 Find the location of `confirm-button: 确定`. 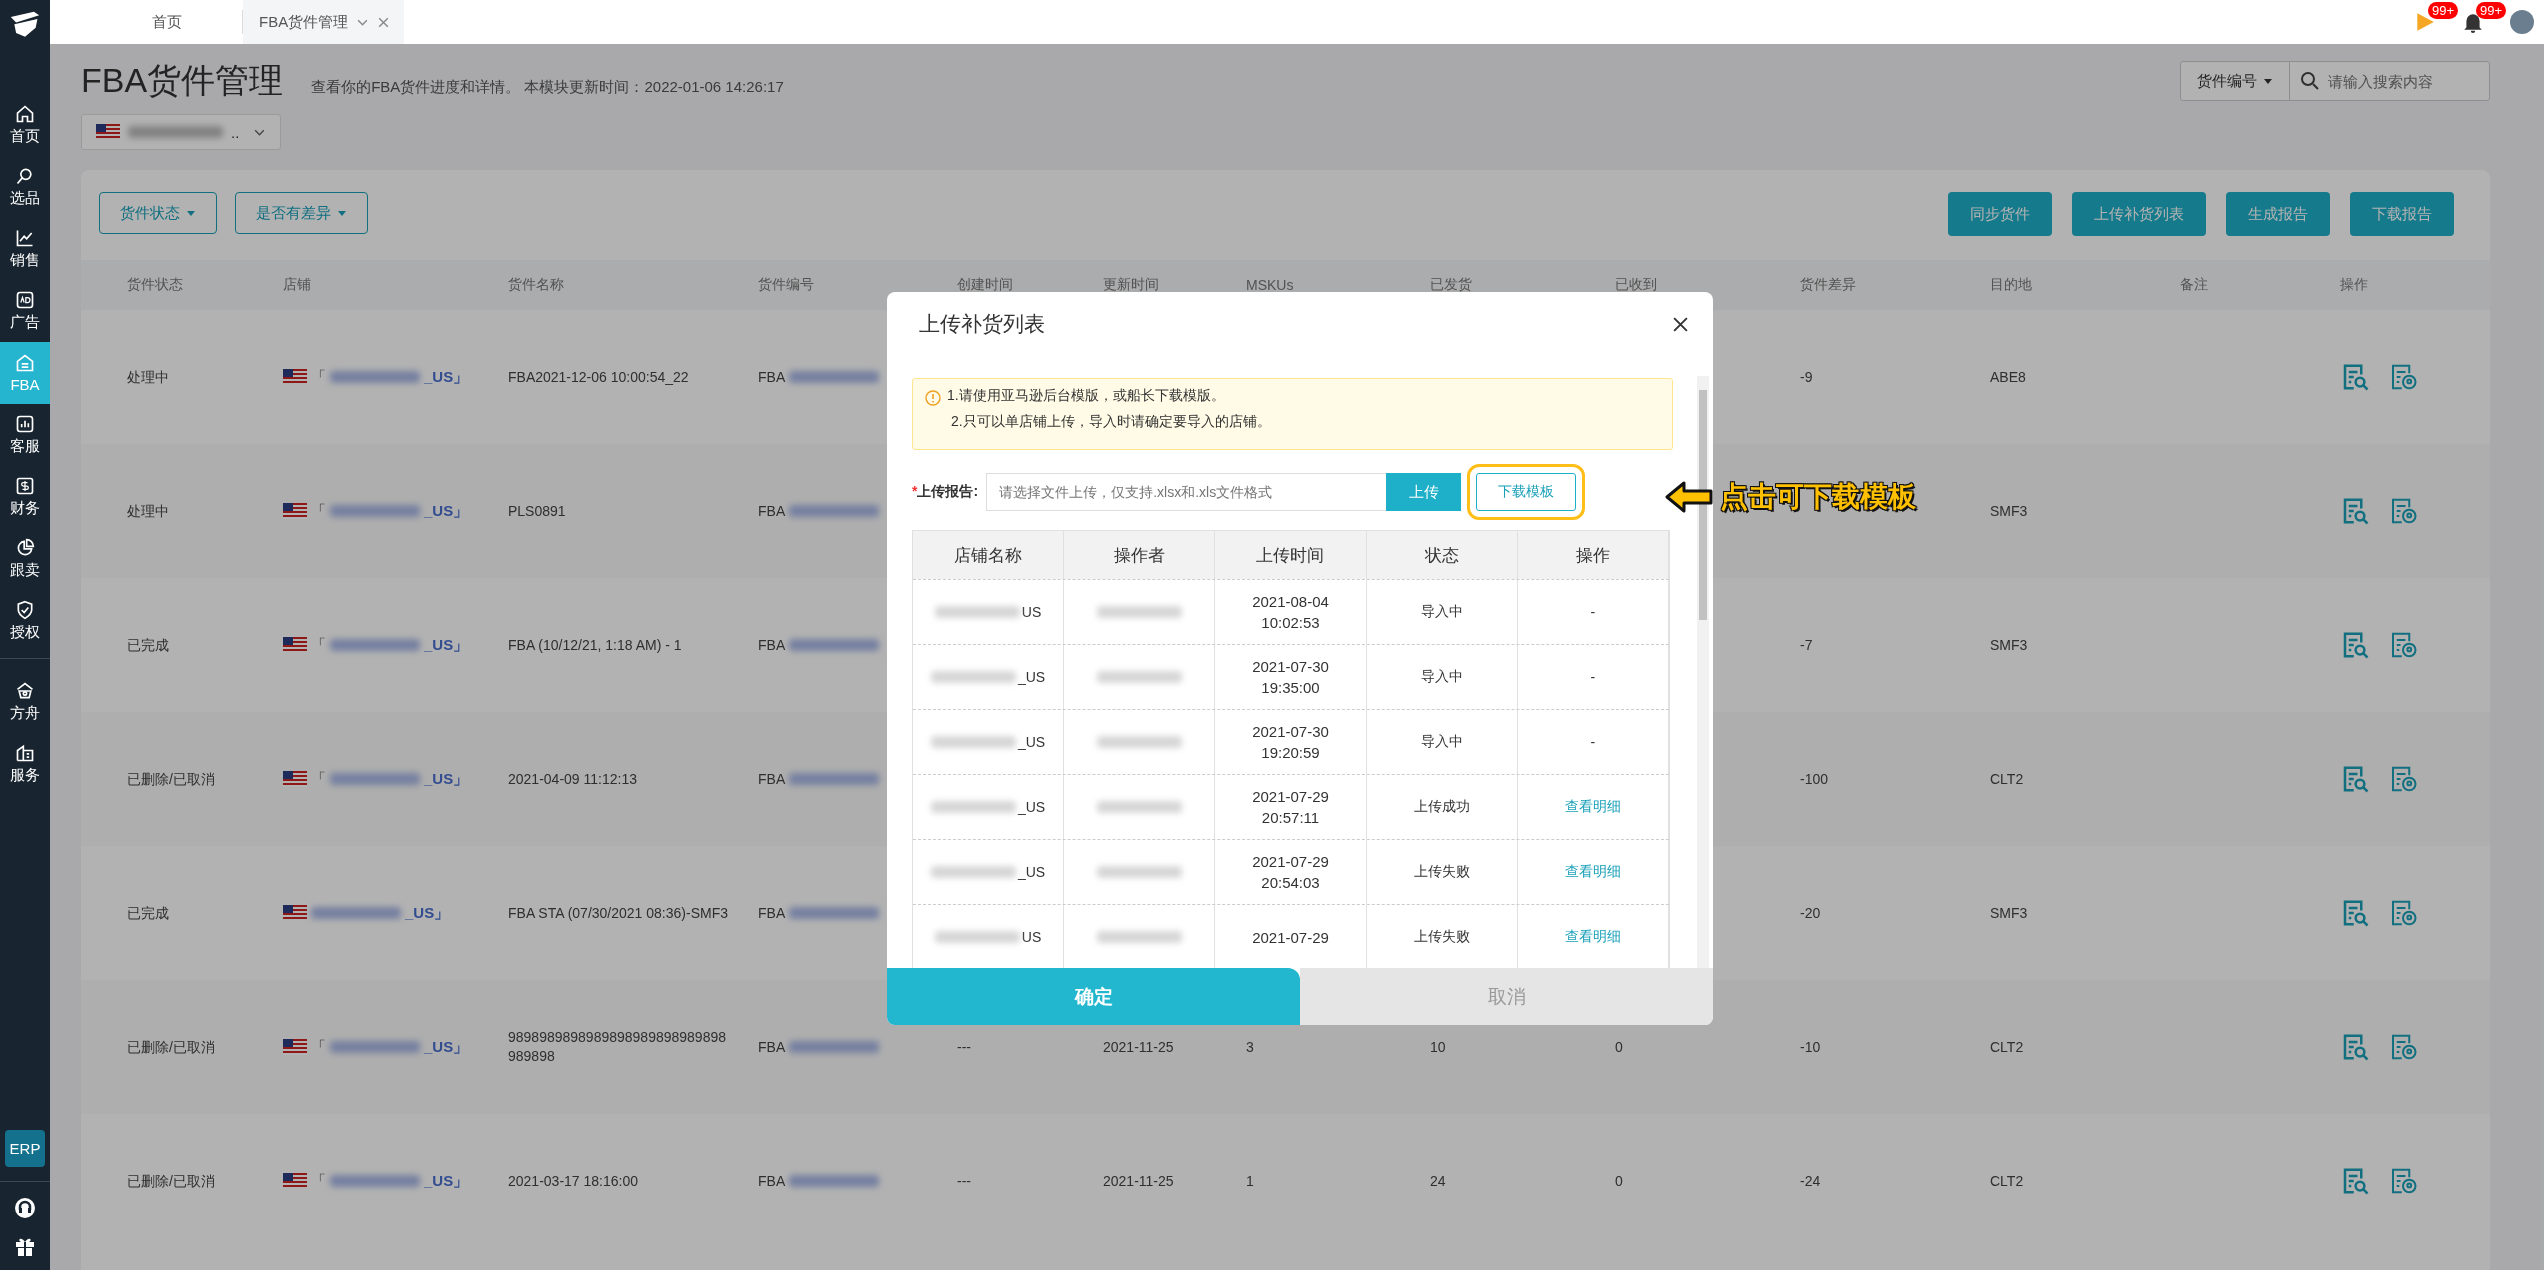

confirm-button: 确定 is located at coordinates (1093, 996).